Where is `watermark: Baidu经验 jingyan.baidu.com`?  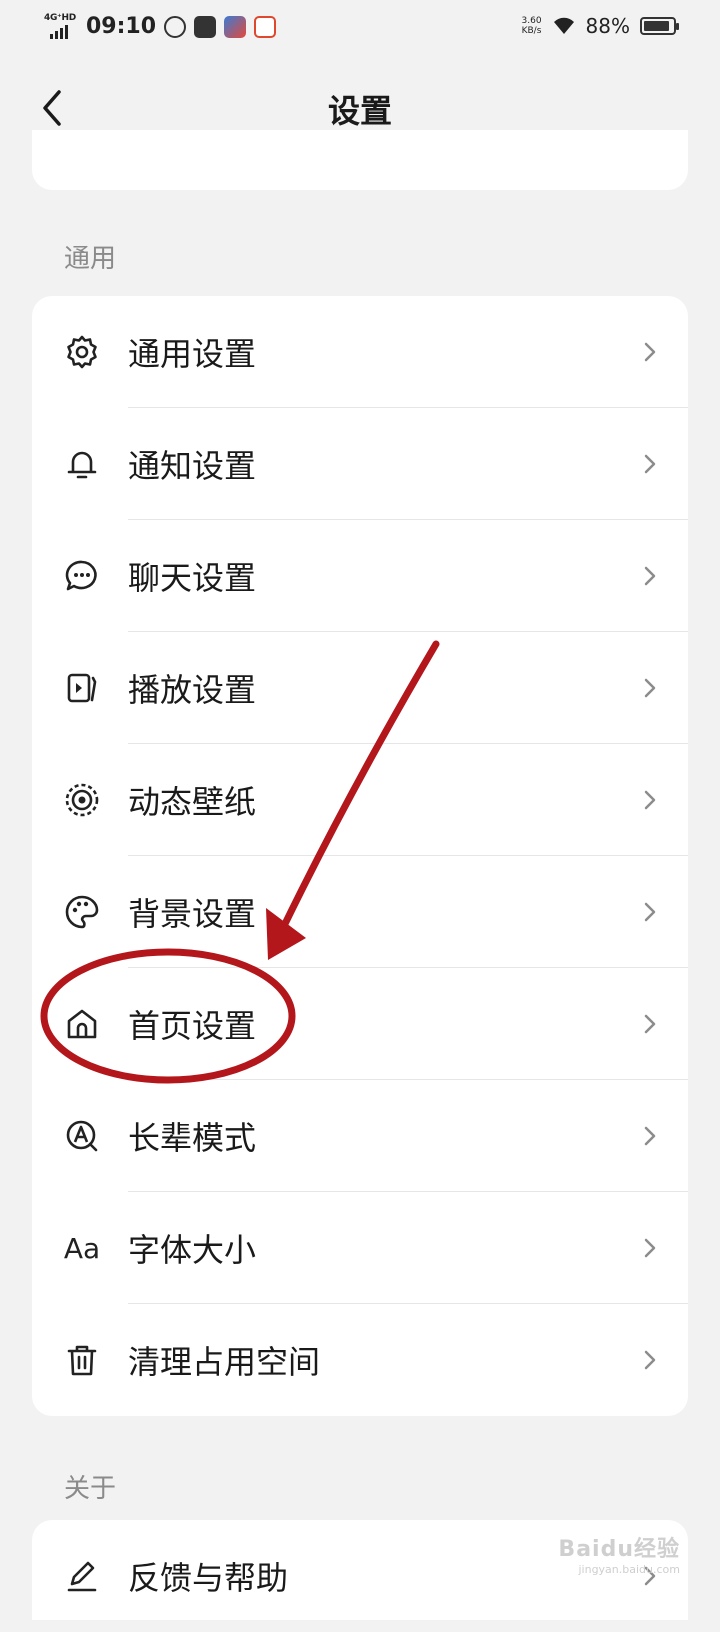
watermark: Baidu经验 jingyan.baidu.com is located at coordinates (619, 1553).